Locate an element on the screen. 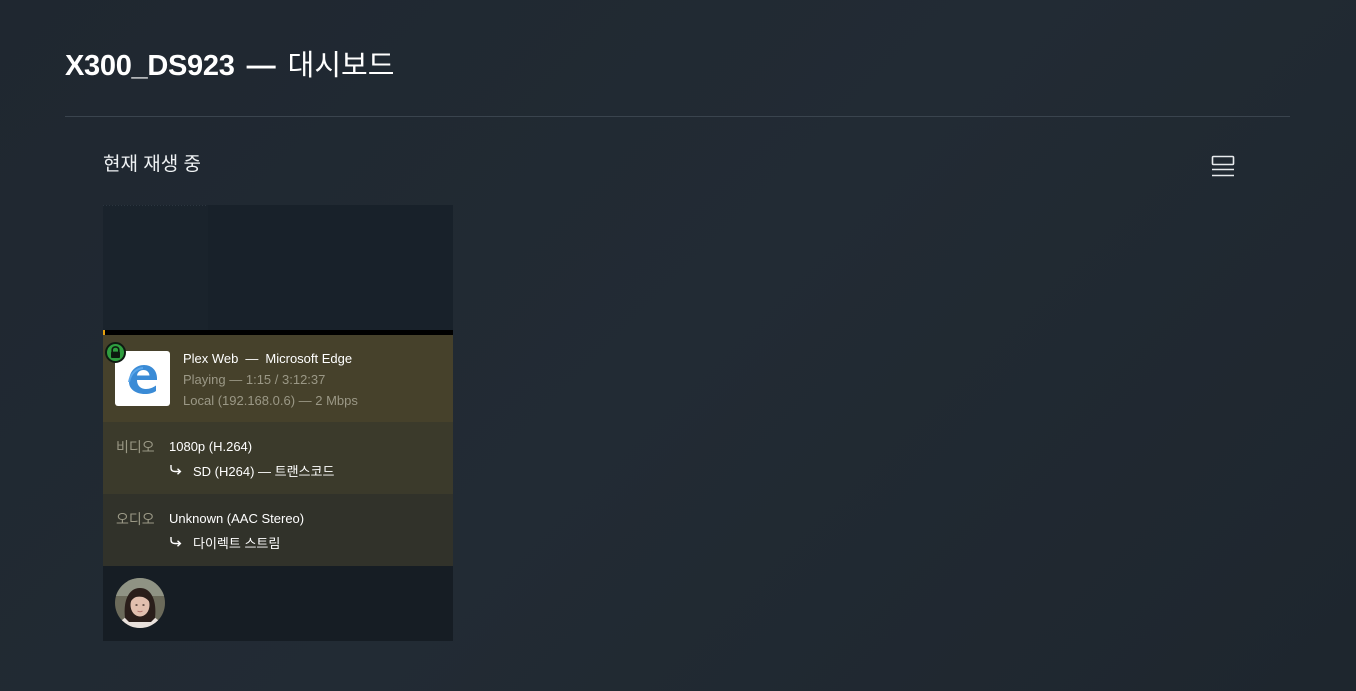  audio-source: Unknown (AAC Stereo) is located at coordinates (237, 518).